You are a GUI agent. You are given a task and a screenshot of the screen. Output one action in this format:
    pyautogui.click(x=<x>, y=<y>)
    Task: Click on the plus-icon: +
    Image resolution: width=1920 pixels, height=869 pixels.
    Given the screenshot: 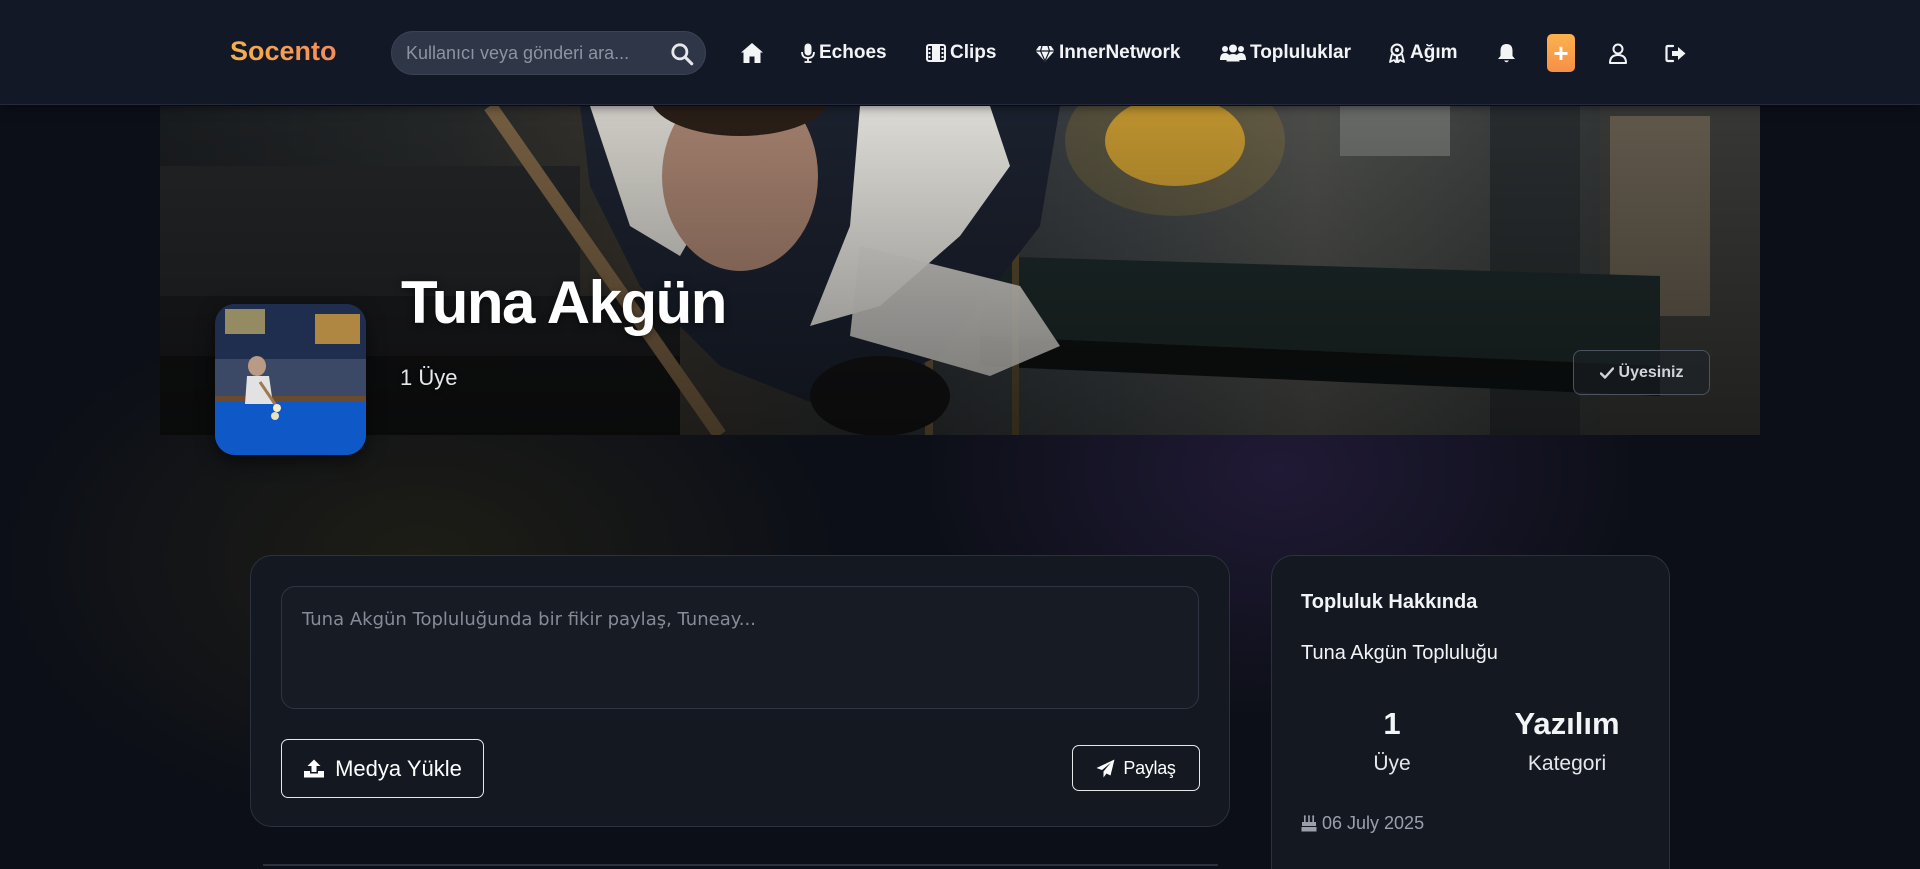 What is the action you would take?
    pyautogui.click(x=1561, y=53)
    